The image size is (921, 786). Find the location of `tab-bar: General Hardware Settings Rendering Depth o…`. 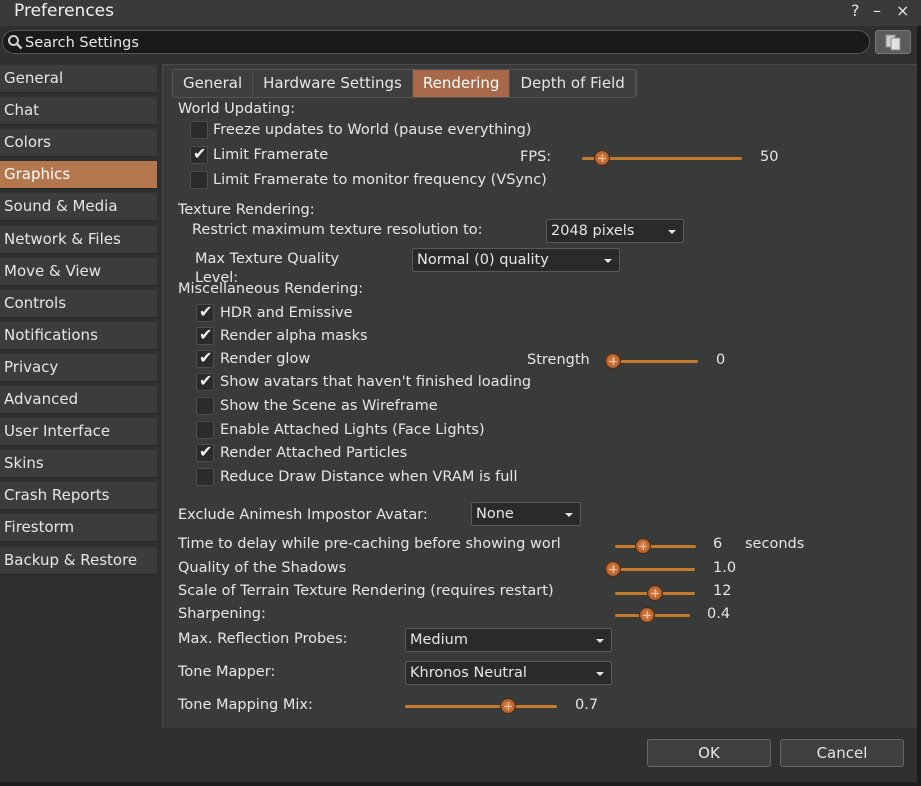

tab-bar: General Hardware Settings Rendering Depth o… is located at coordinates (404, 83).